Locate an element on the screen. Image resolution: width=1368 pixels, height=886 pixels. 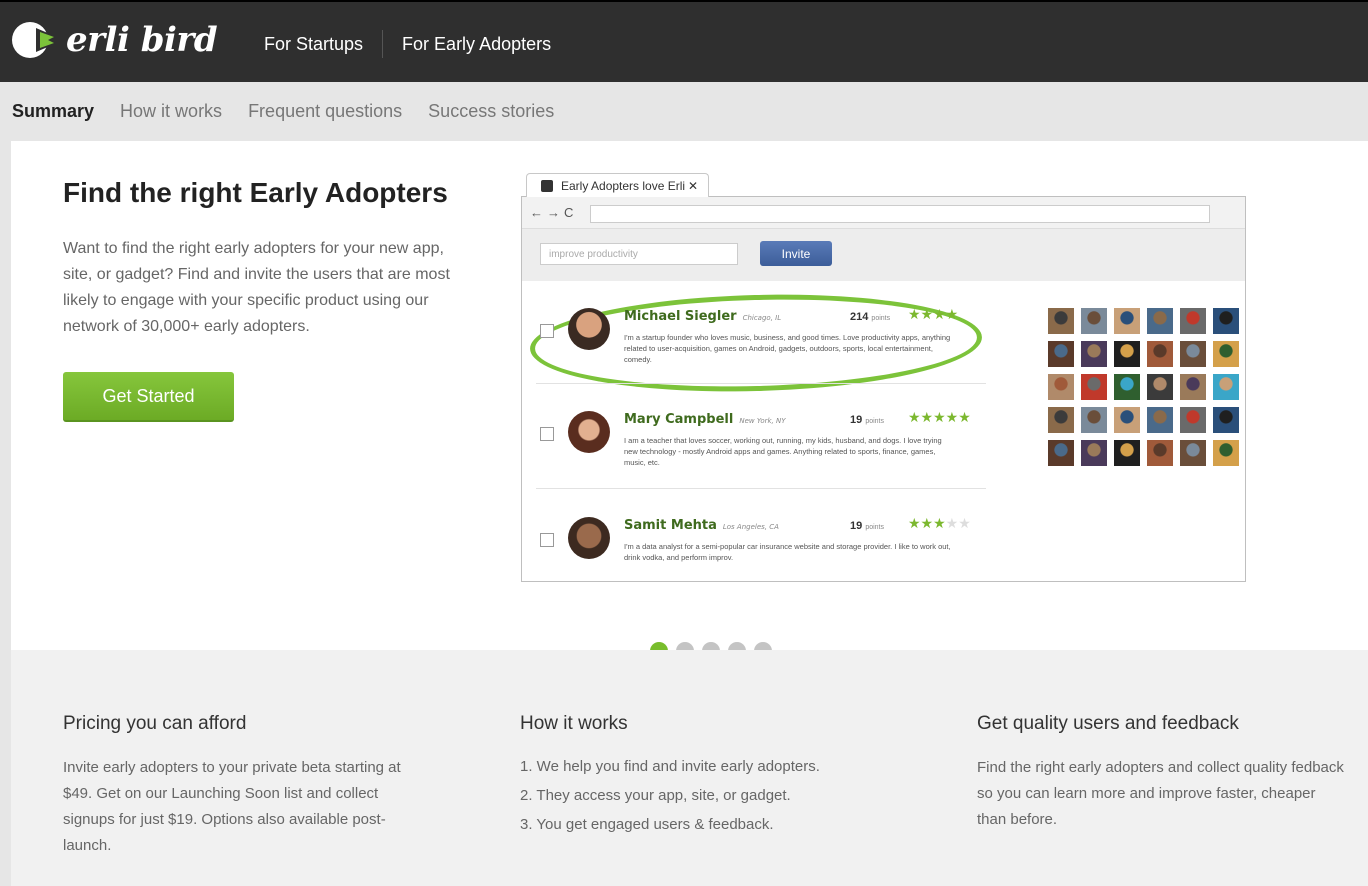
browser-toolbar: ←→C is located at coordinates (883, 213).